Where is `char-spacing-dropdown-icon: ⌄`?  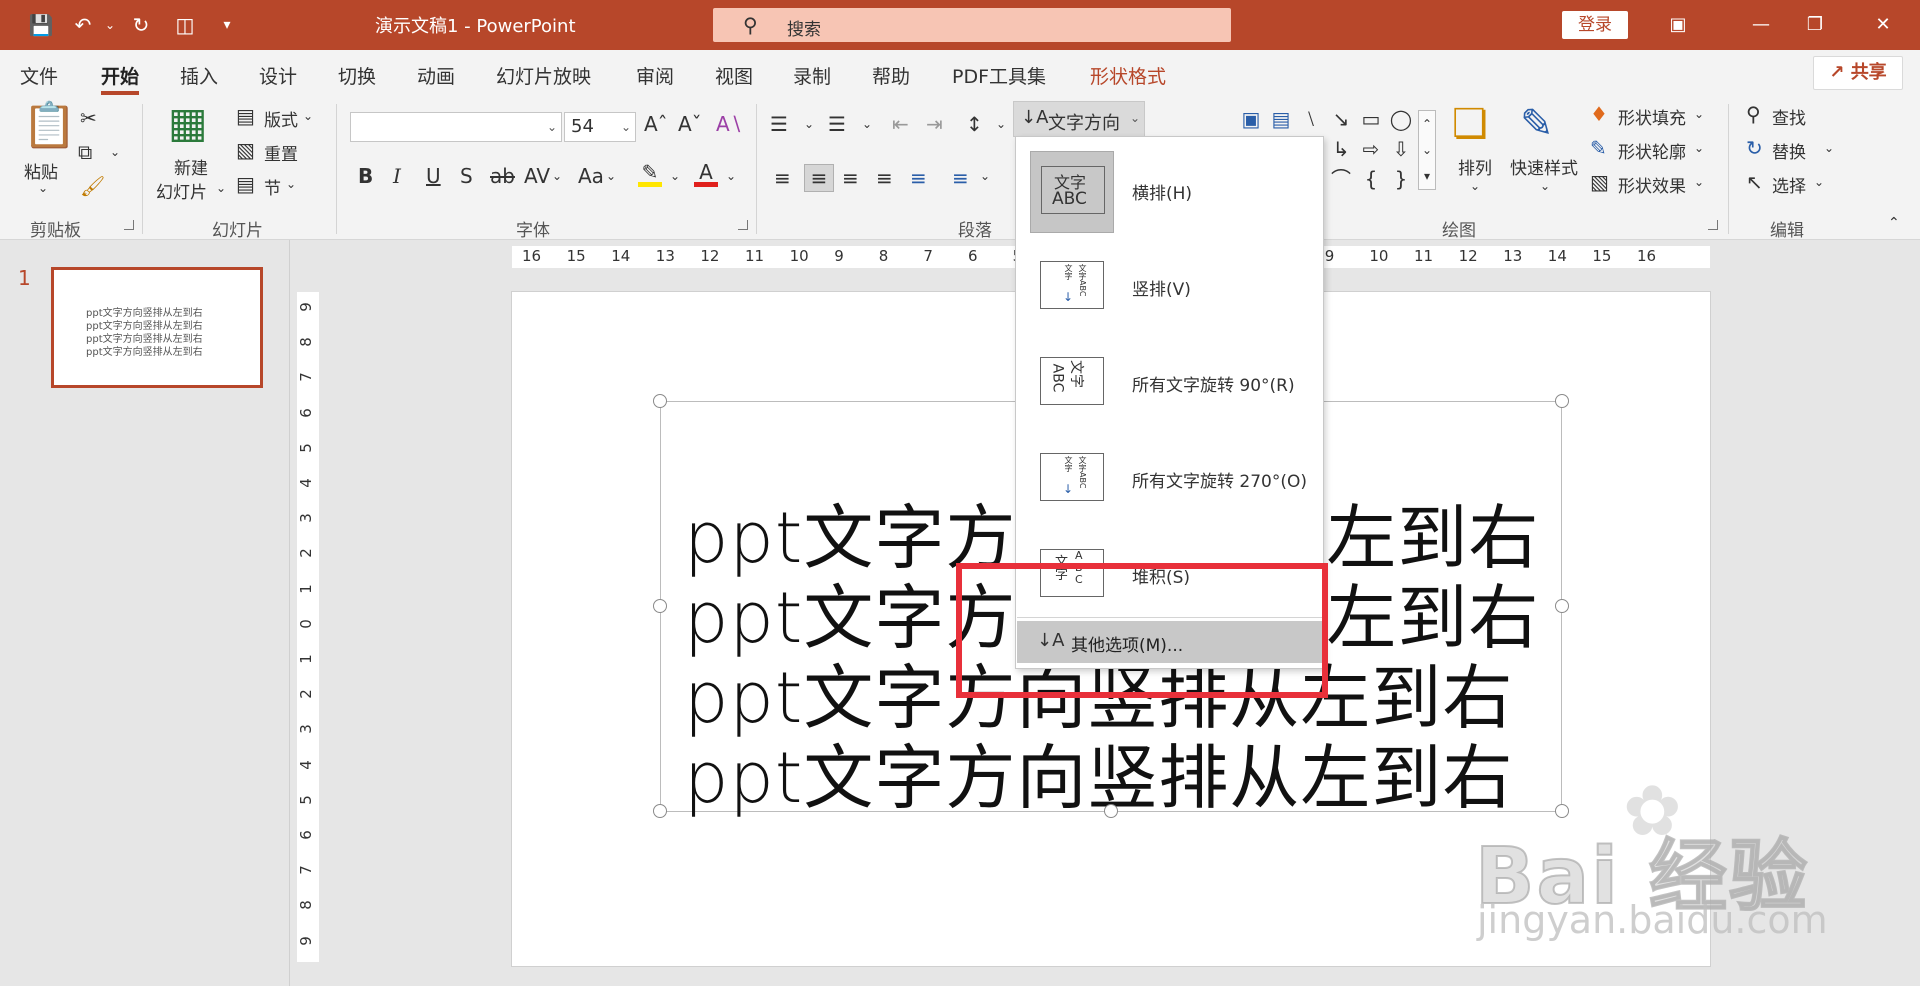
char-spacing-dropdown-icon: ⌄ is located at coordinates (557, 176).